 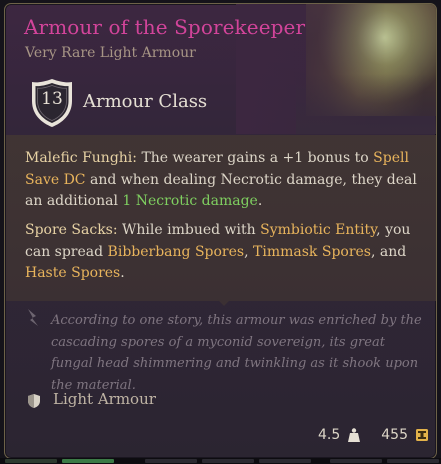 What do you see at coordinates (190, 201) in the screenshot?
I see `necrotic-damage-value: 1 Necrotic damage` at bounding box center [190, 201].